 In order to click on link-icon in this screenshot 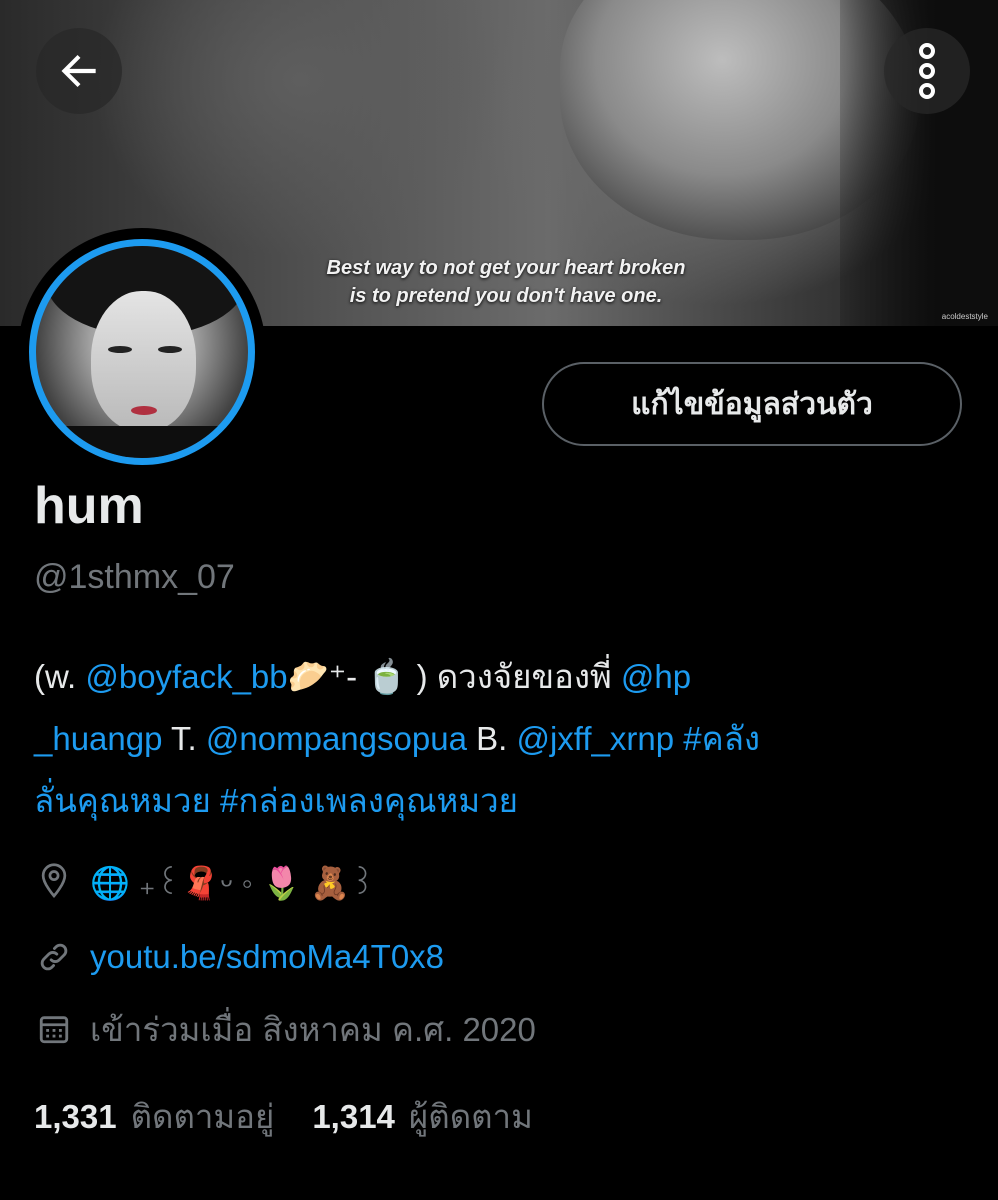, I will do `click(54, 957)`.